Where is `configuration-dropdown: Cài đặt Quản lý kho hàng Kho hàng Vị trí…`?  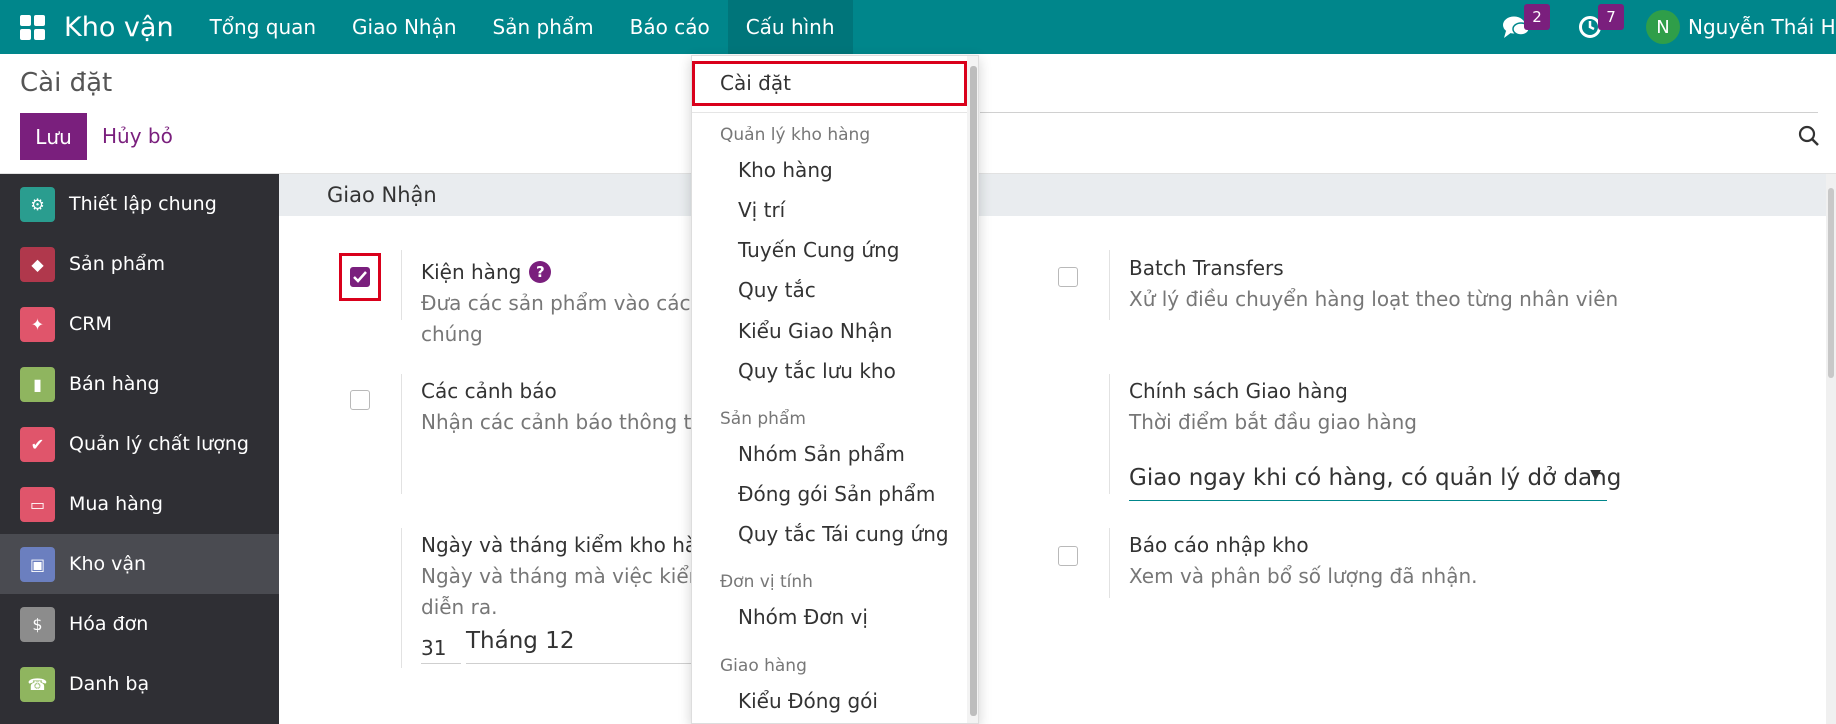 configuration-dropdown: Cài đặt Quản lý kho hàng Kho hàng Vị trí… is located at coordinates (835, 389).